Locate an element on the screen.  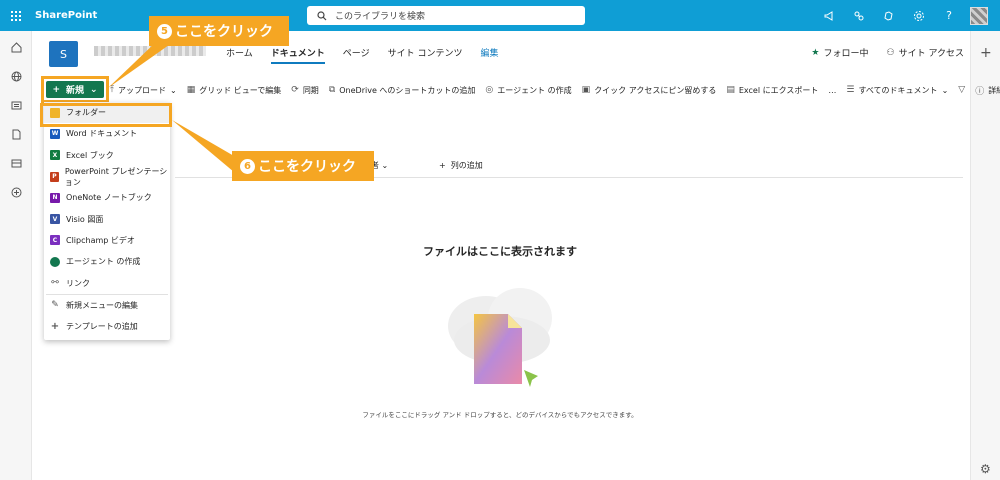
callout-arrow-step6 is located at coordinates (203, 146).